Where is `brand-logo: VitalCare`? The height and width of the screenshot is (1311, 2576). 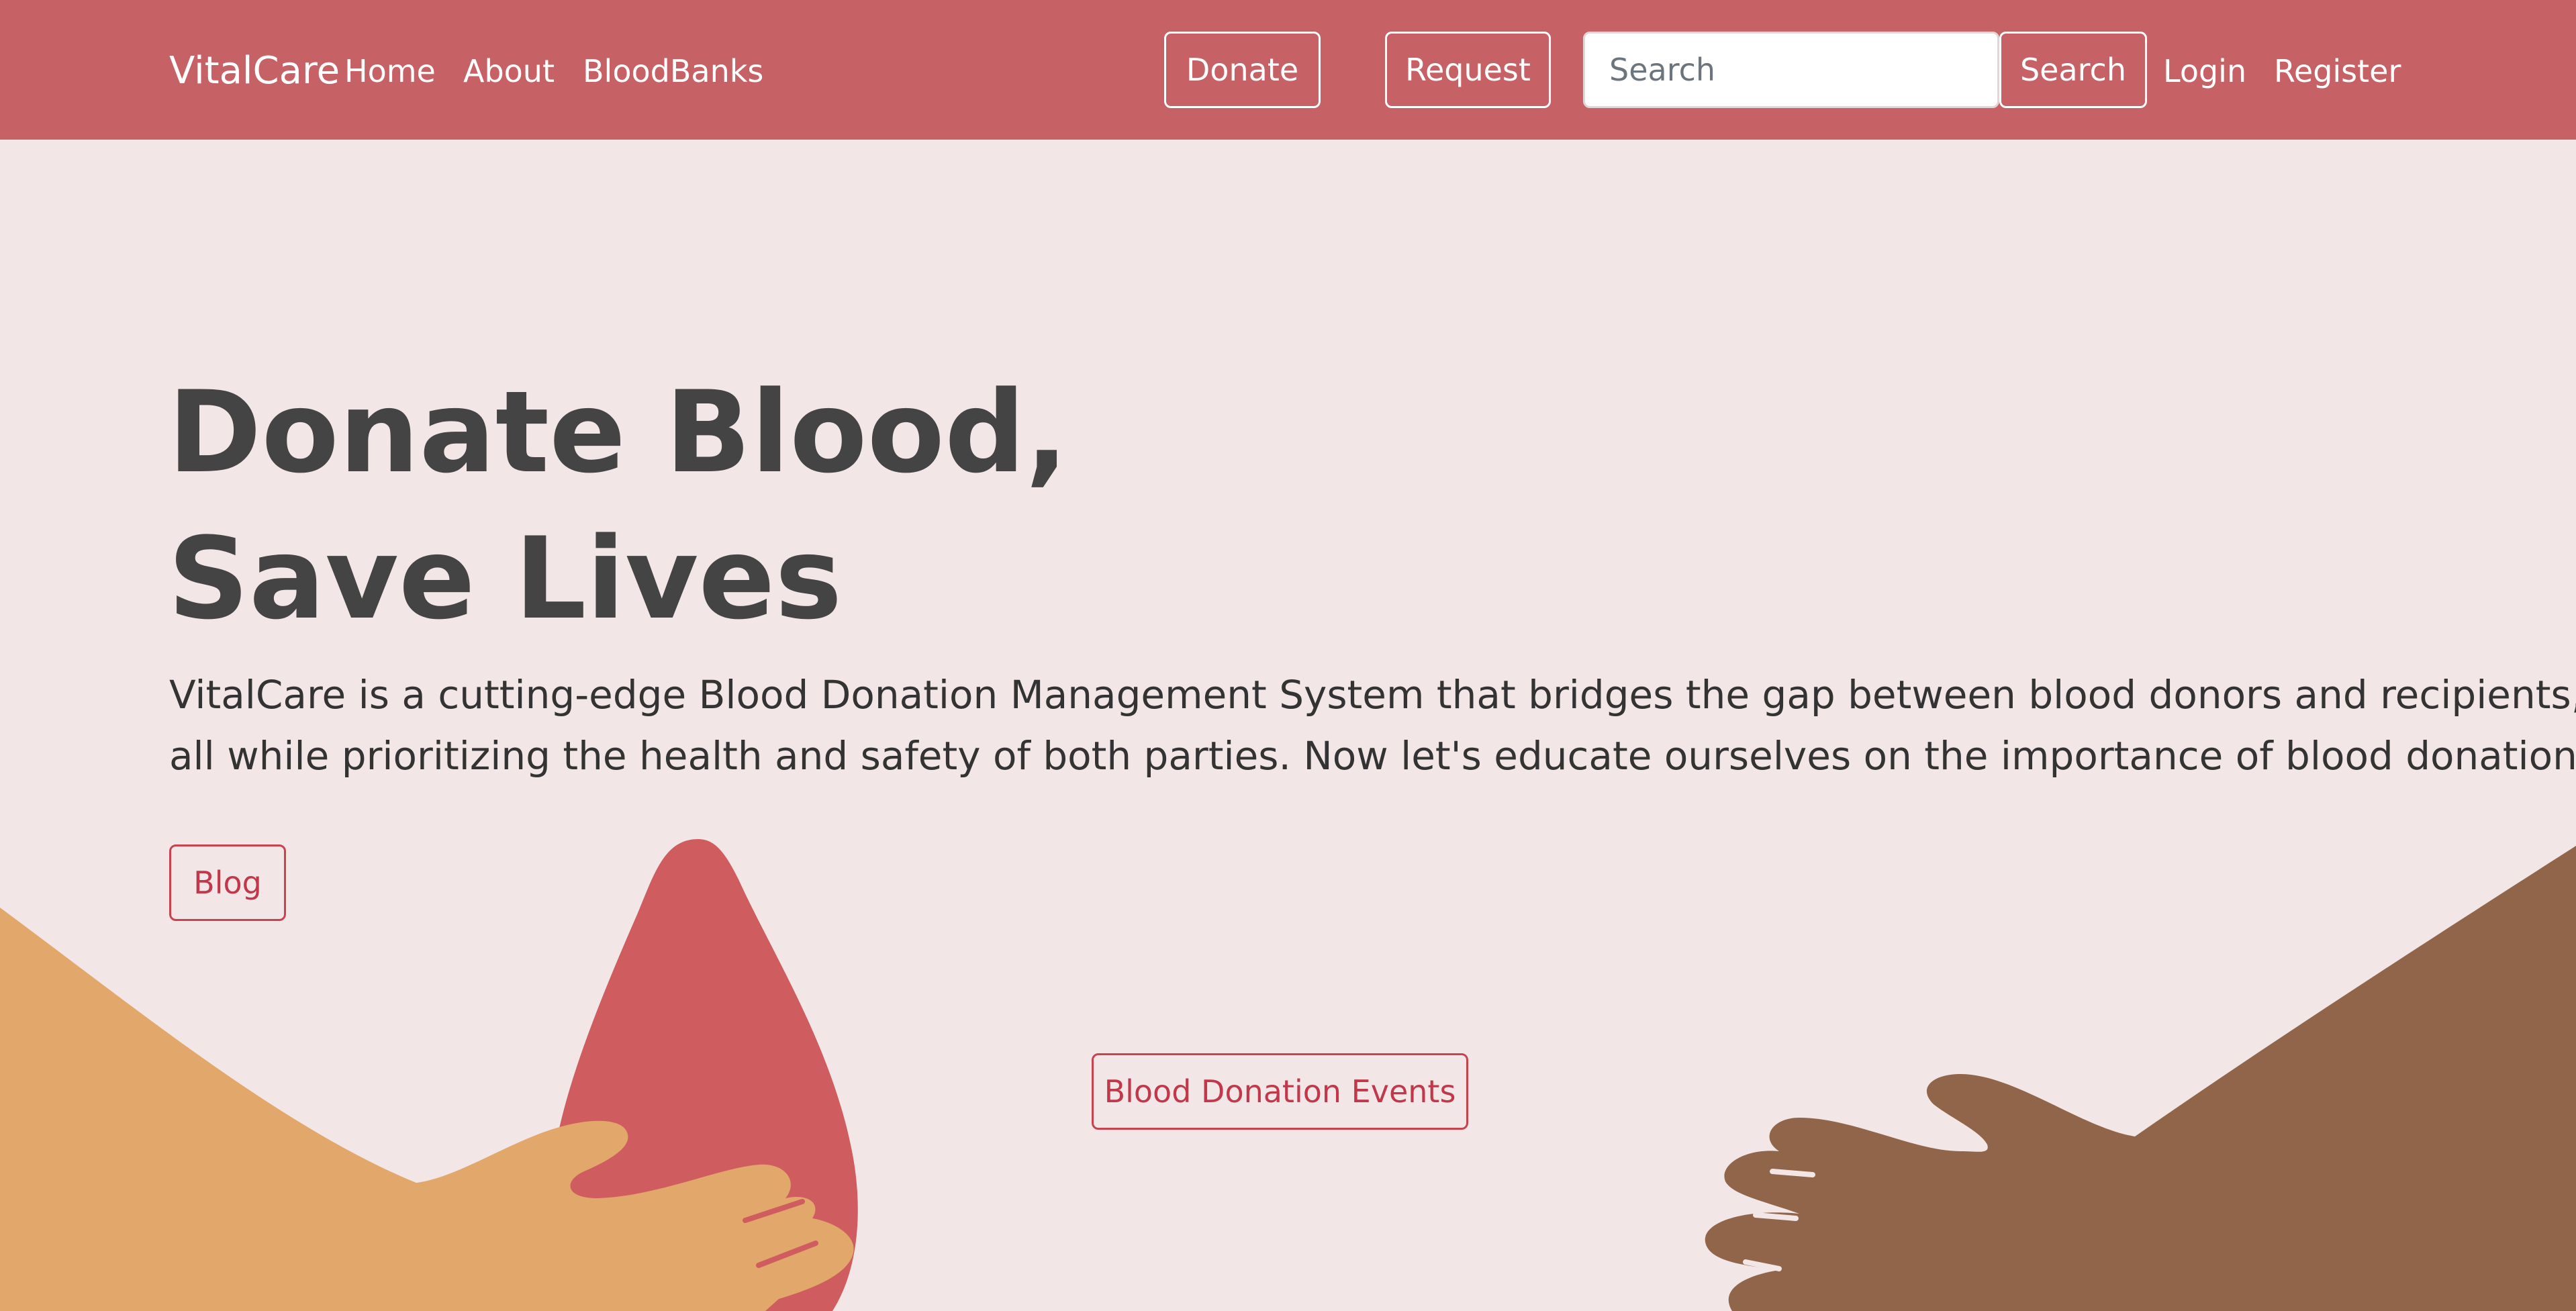
brand-logo: VitalCare is located at coordinates (254, 71).